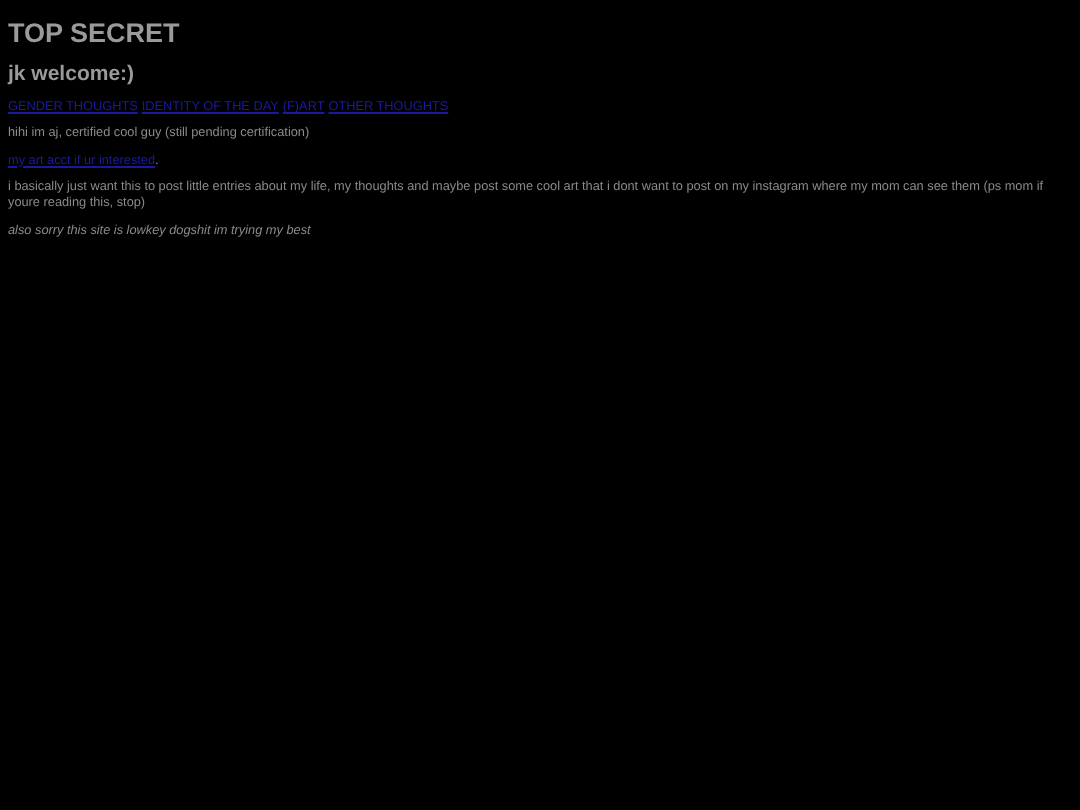 The height and width of the screenshot is (810, 1080). Describe the element at coordinates (94, 33) in the screenshot. I see `page-title: TOP SECRET` at that location.